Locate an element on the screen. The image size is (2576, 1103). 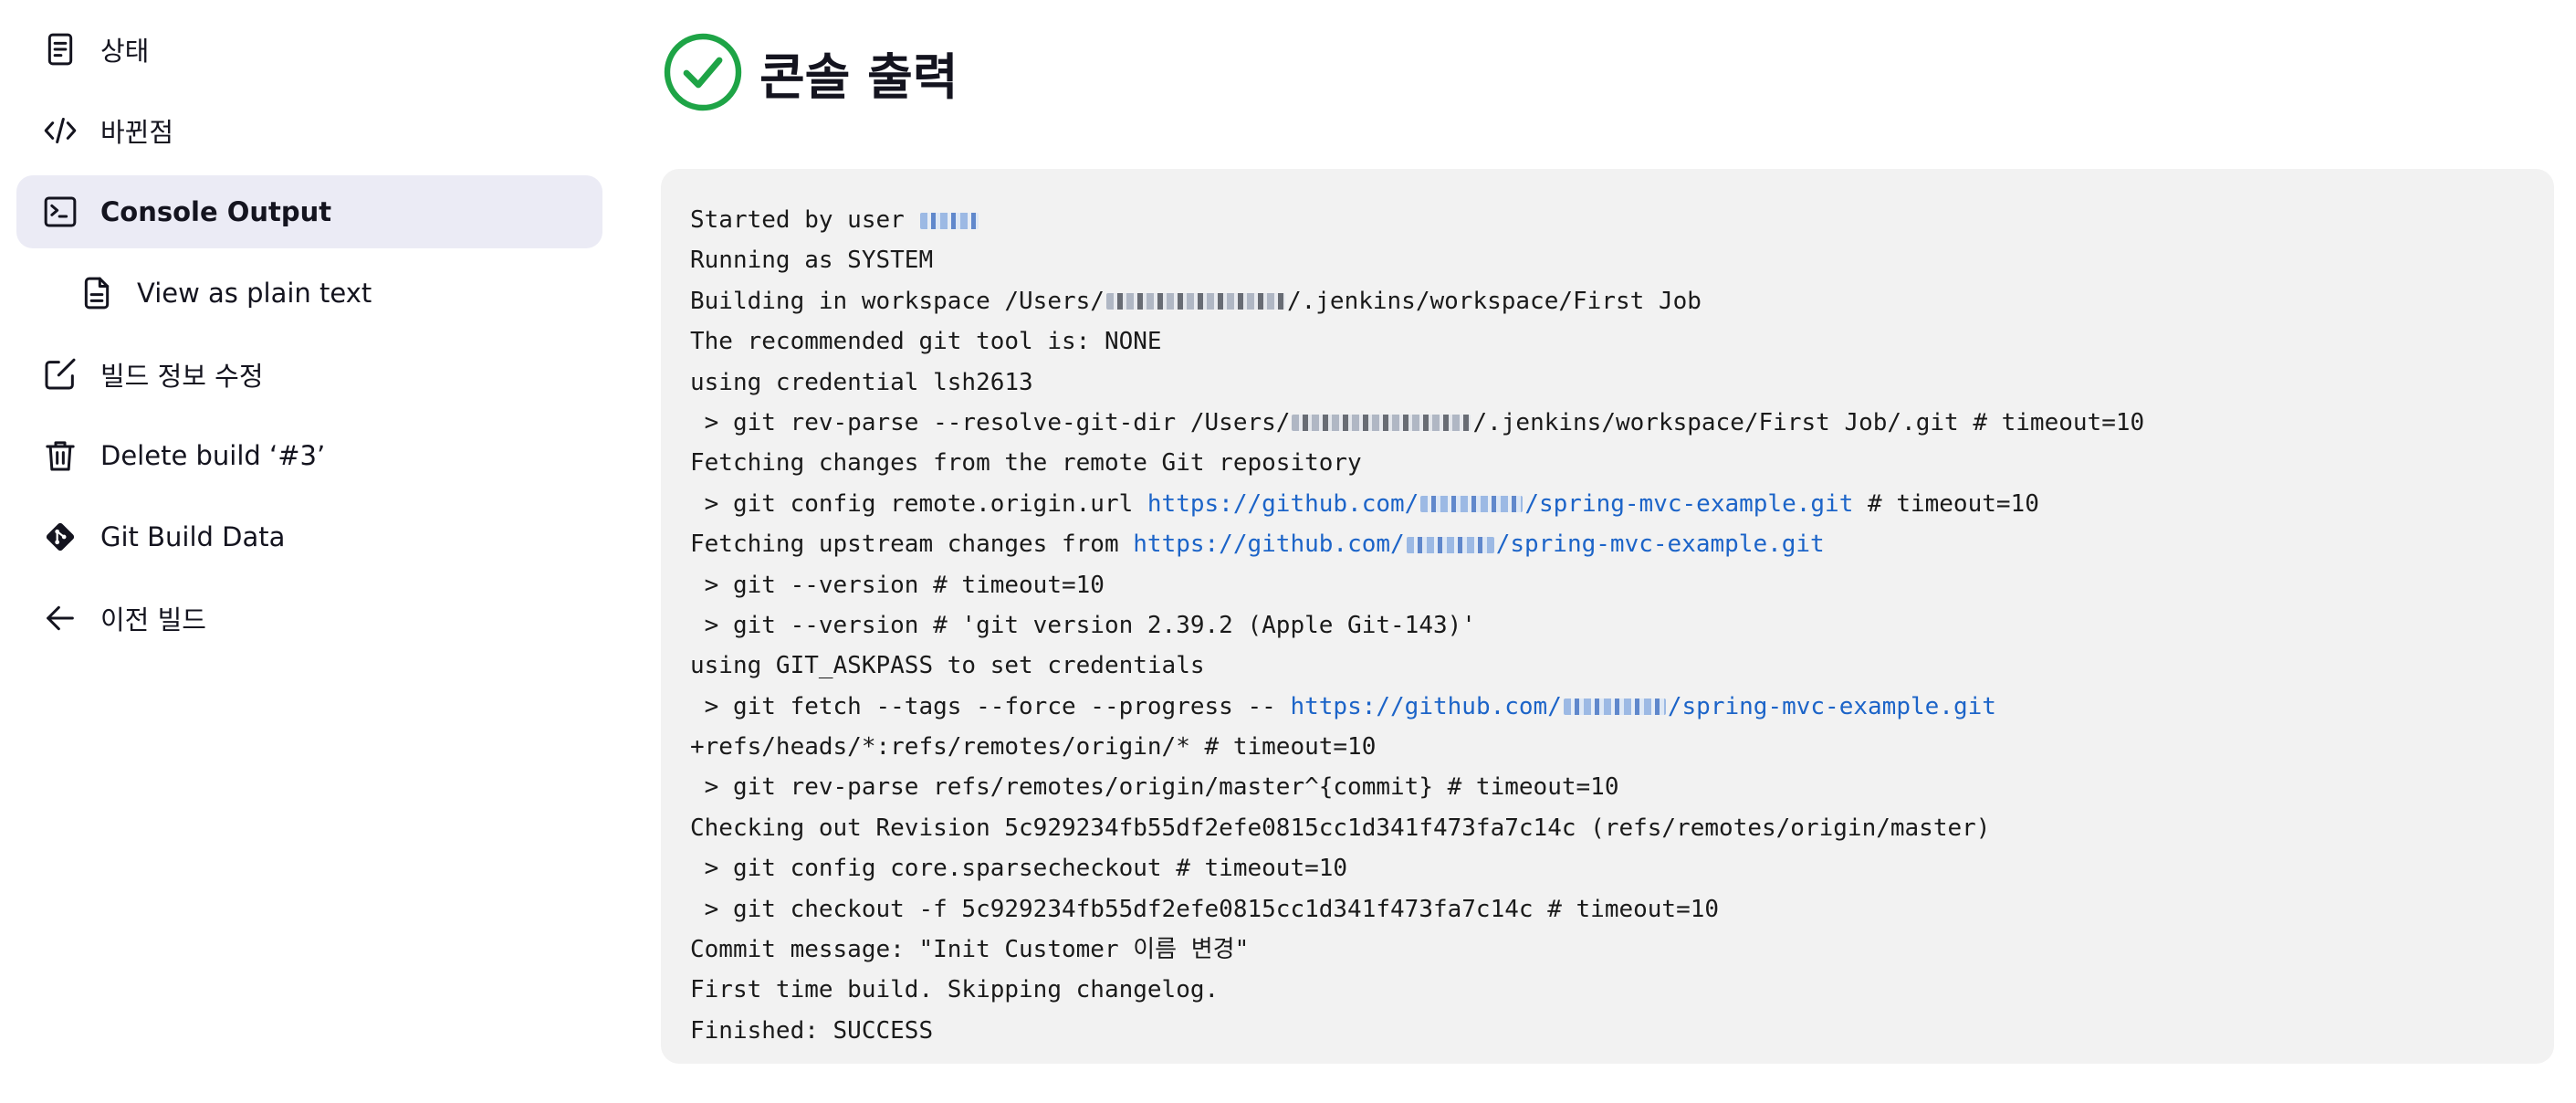
console-line: First time build. Skipping changelog. is located at coordinates (955, 990).